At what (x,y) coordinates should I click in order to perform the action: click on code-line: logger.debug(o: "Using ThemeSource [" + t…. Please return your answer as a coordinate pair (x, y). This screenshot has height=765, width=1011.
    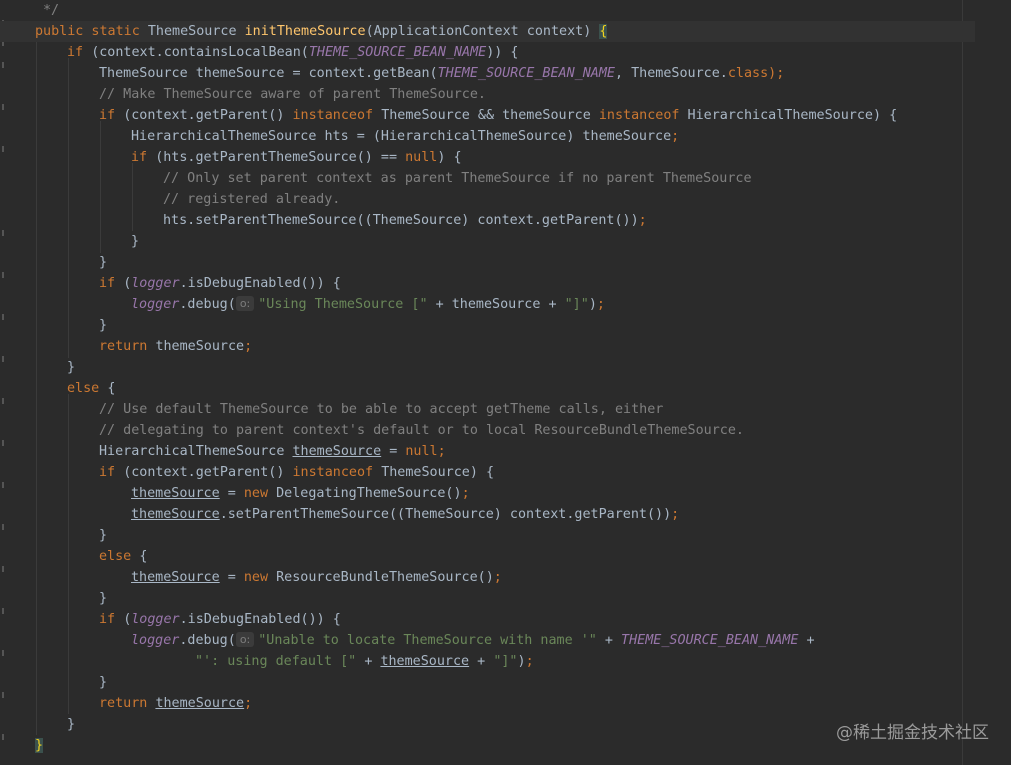
    Looking at the image, I should click on (368, 304).